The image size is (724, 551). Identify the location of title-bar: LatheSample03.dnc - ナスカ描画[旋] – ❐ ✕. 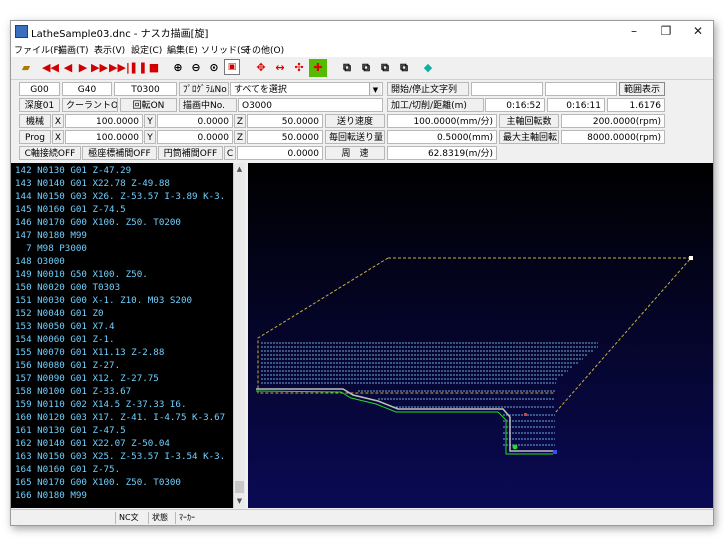
(362, 31).